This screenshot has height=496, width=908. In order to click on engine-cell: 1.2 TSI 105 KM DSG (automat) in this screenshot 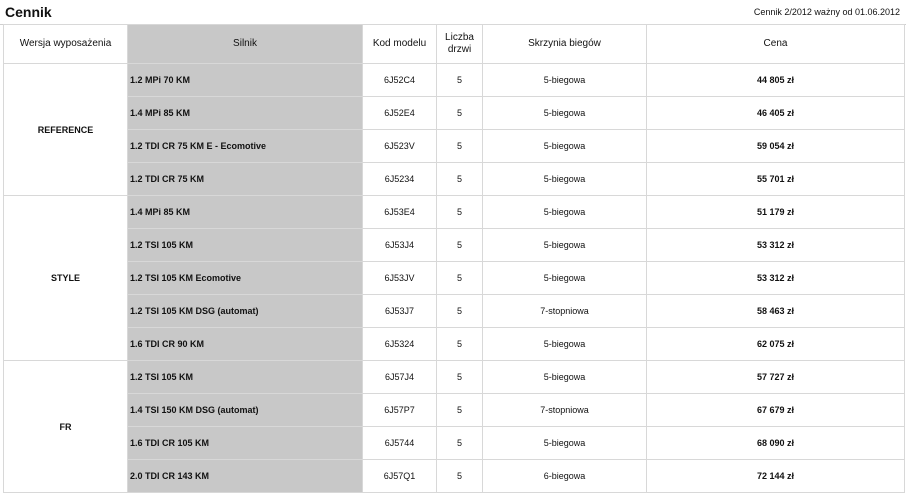, I will do `click(245, 311)`.